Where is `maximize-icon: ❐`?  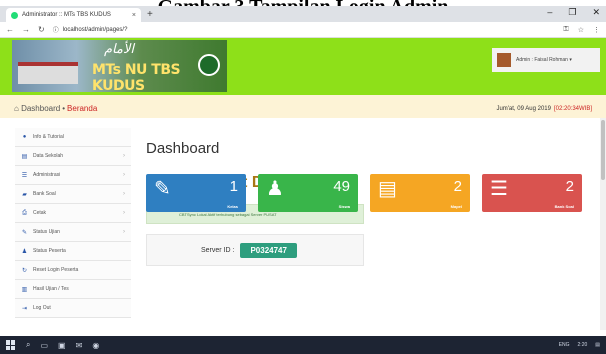 maximize-icon: ❐ is located at coordinates (572, 12).